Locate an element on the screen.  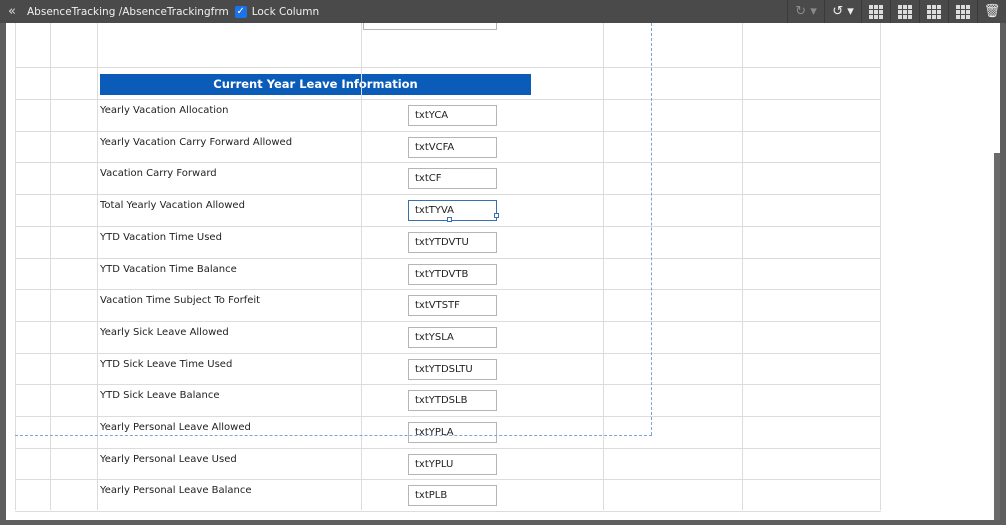
grid-layout-2-button is located at coordinates (904, 11).